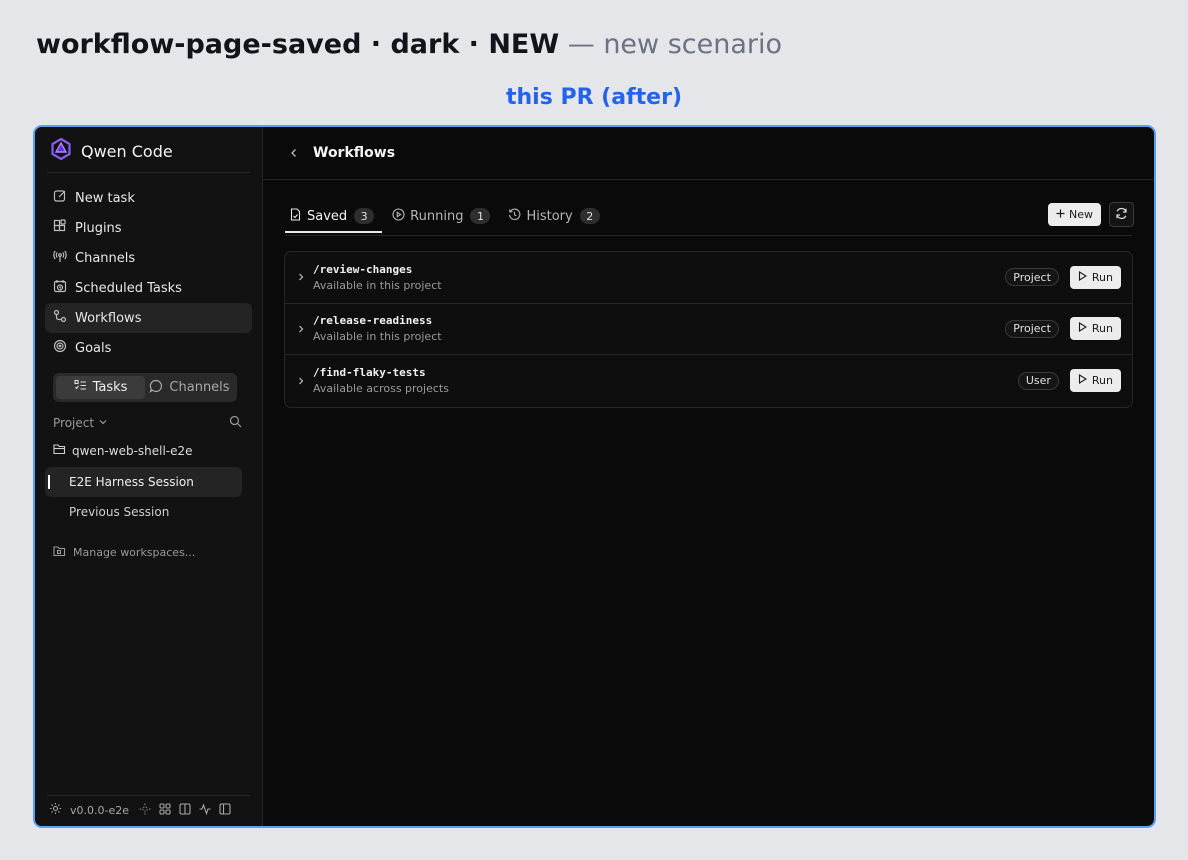  Describe the element at coordinates (480, 216) in the screenshot. I see `tab-count-badge: 1` at that location.